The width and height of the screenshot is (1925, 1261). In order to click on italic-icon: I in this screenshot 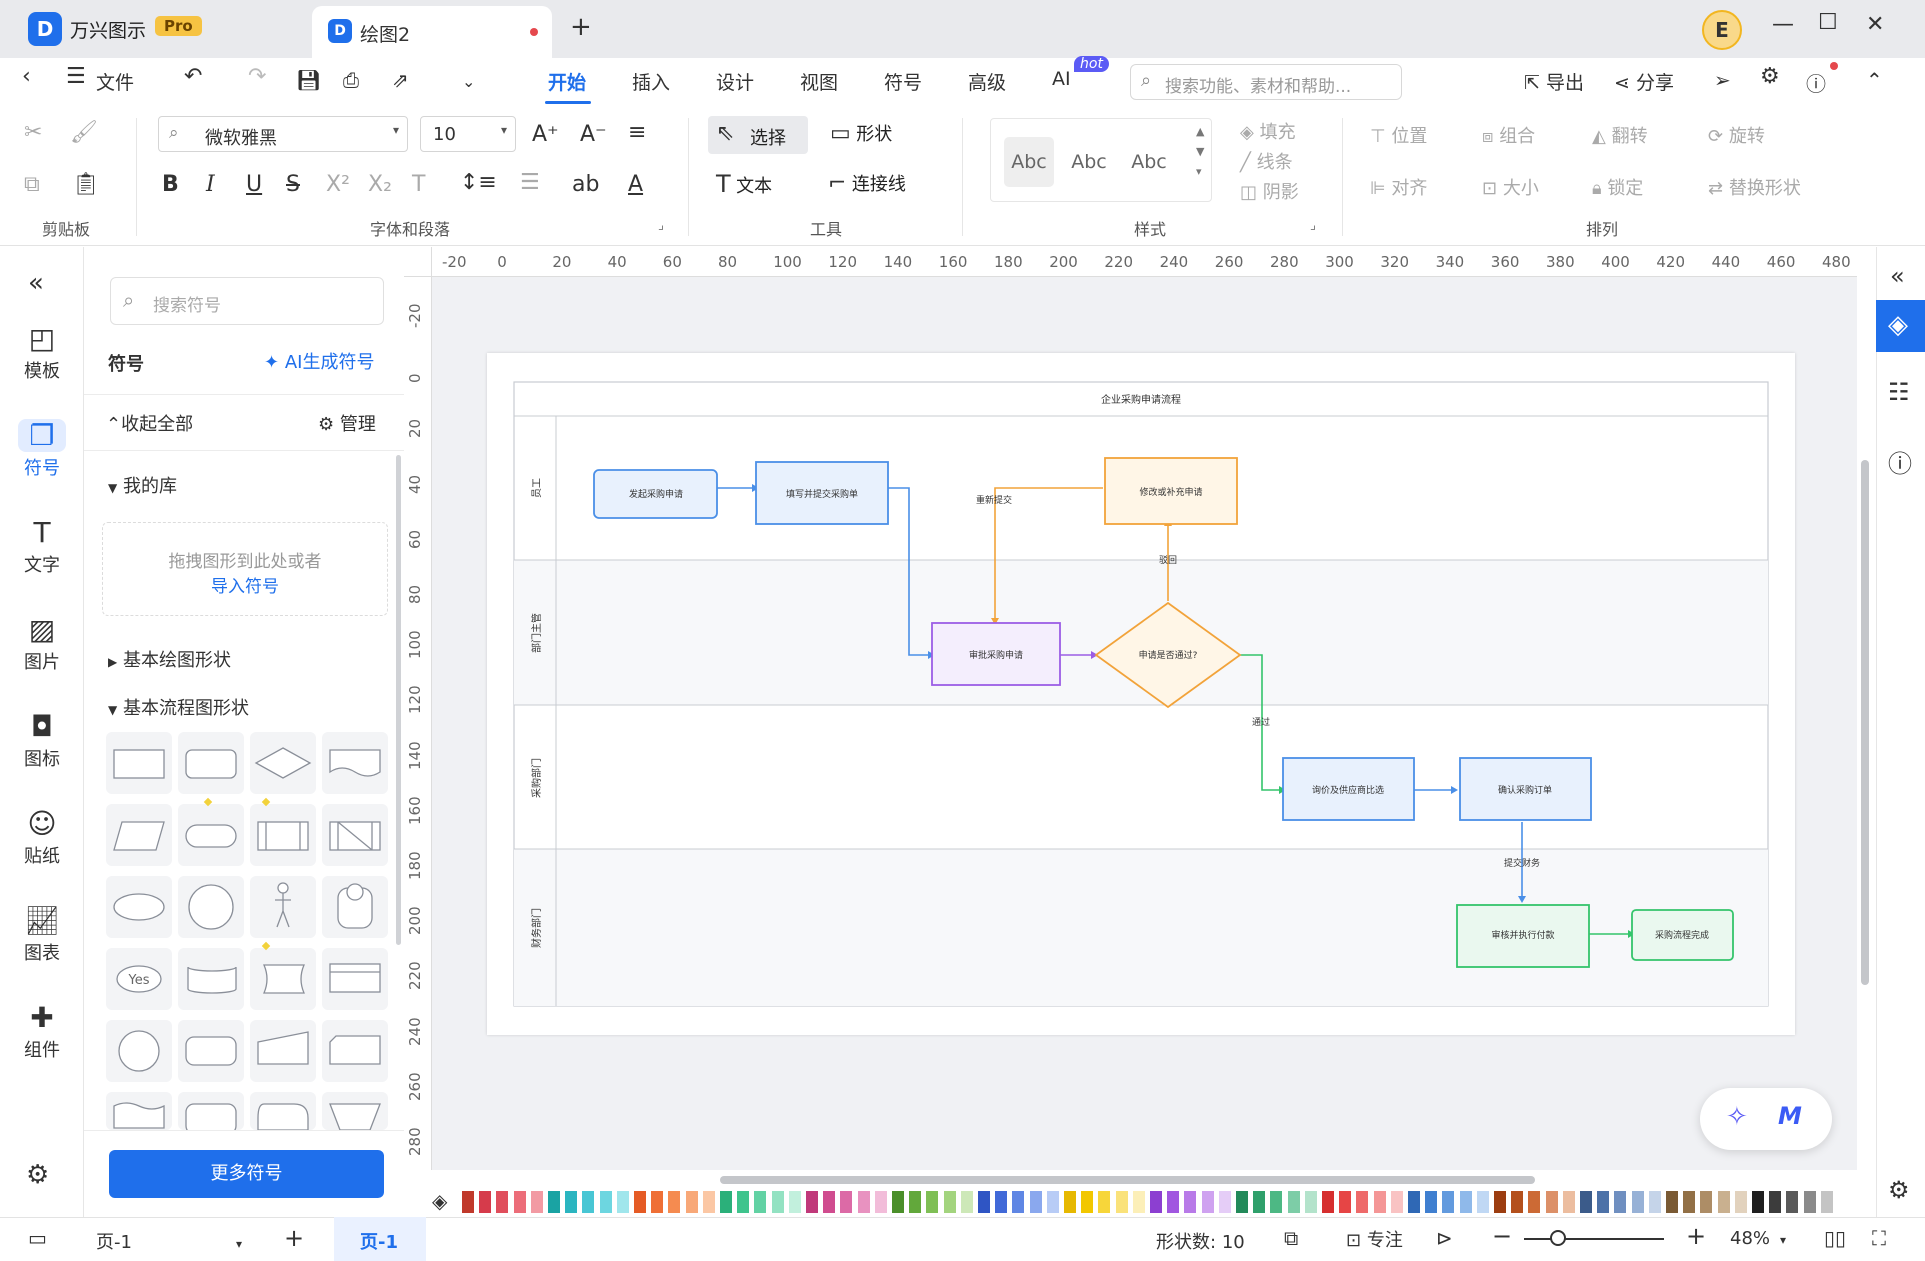, I will do `click(210, 184)`.